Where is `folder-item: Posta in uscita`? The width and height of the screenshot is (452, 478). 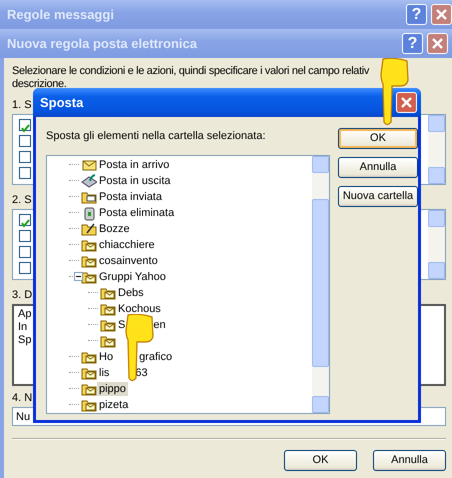 folder-item: Posta in uscita is located at coordinates (135, 181).